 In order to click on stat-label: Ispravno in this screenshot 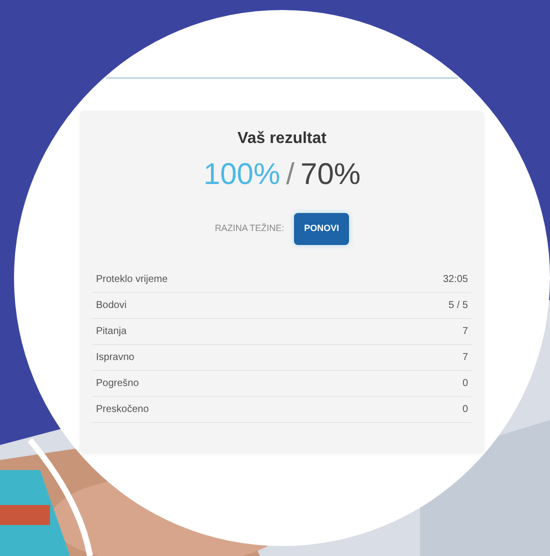, I will do `click(115, 357)`.